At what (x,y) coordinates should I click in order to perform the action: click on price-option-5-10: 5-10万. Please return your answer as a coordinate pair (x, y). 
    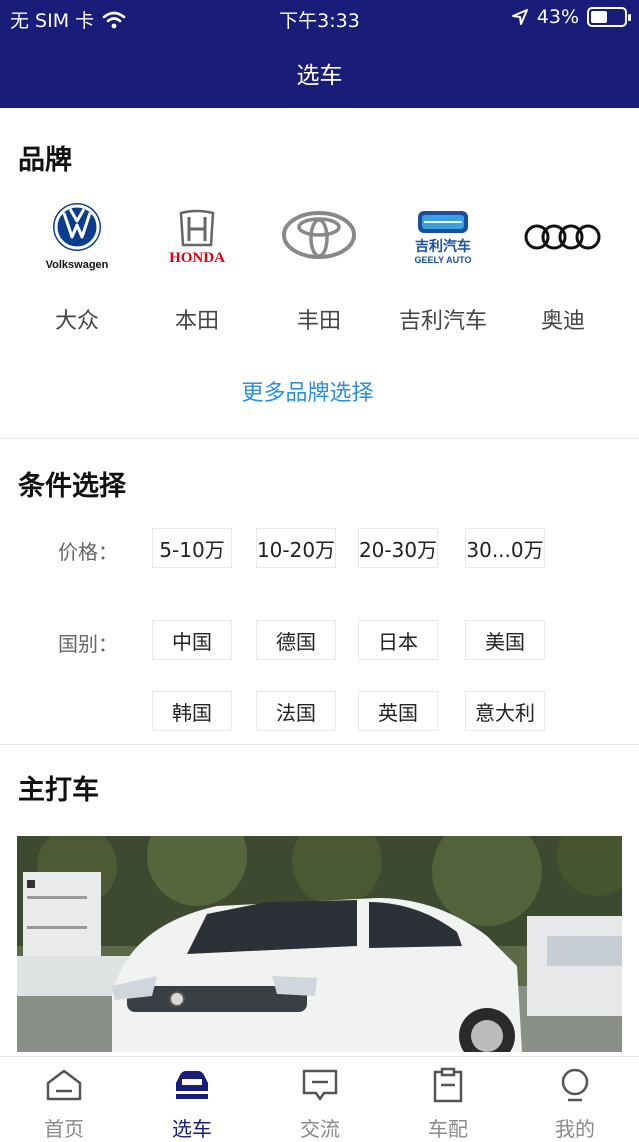
    Looking at the image, I should click on (192, 548).